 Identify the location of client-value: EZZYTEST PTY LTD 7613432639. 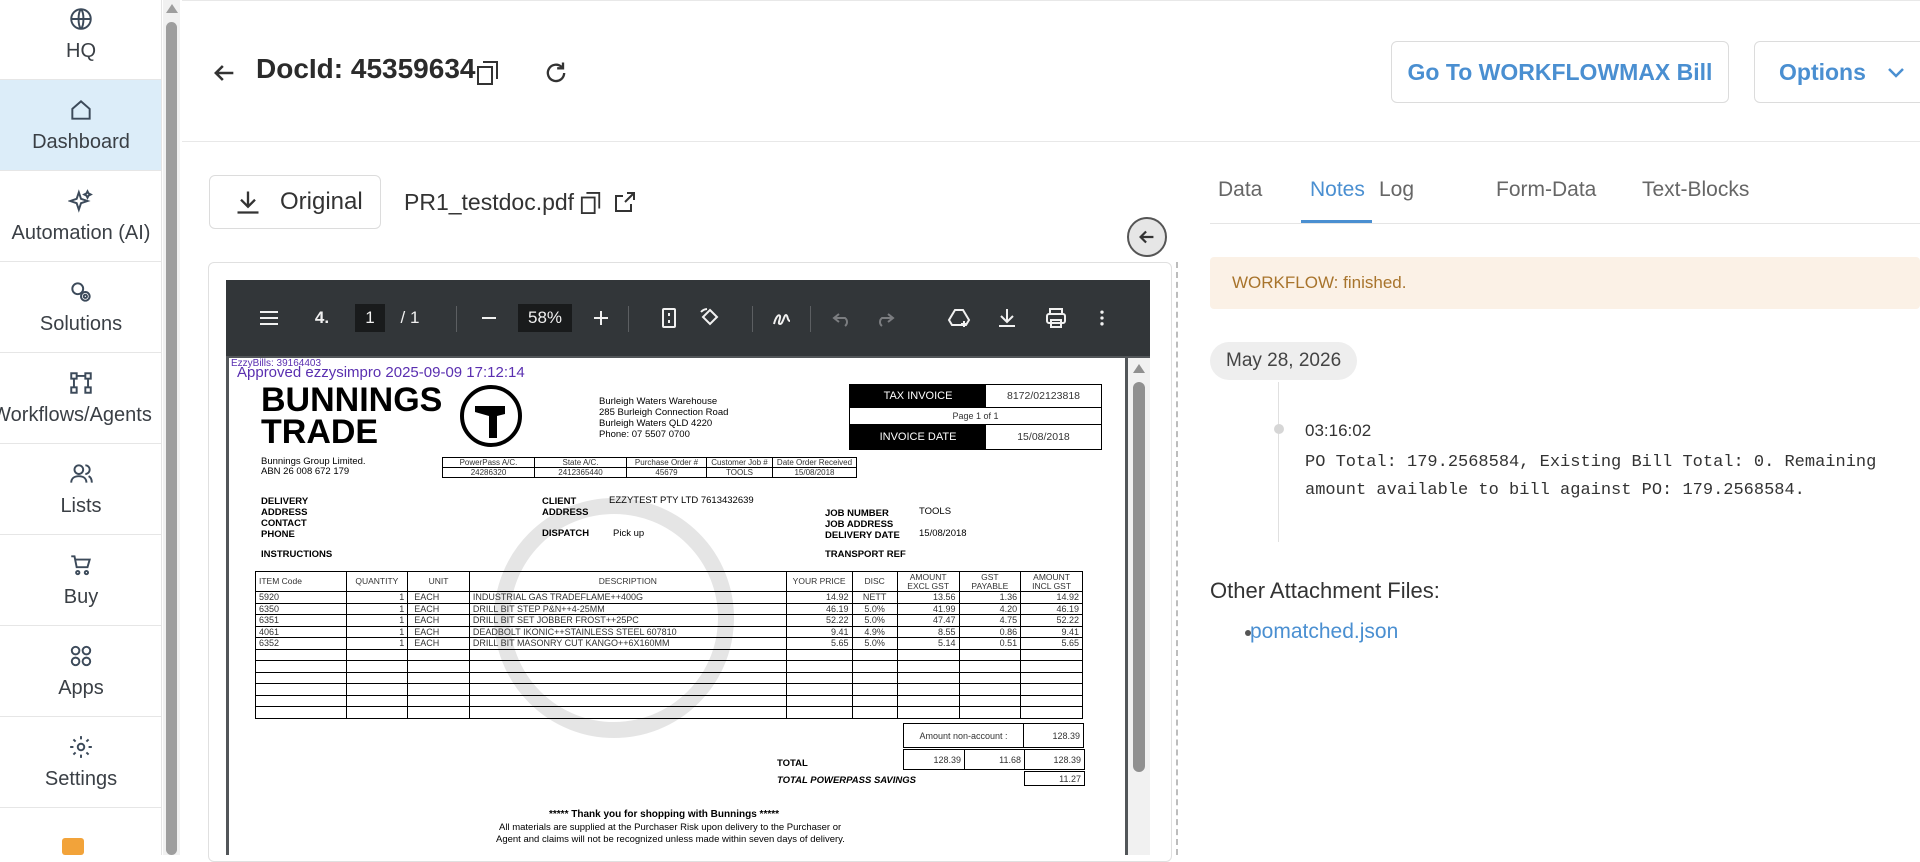
(681, 500).